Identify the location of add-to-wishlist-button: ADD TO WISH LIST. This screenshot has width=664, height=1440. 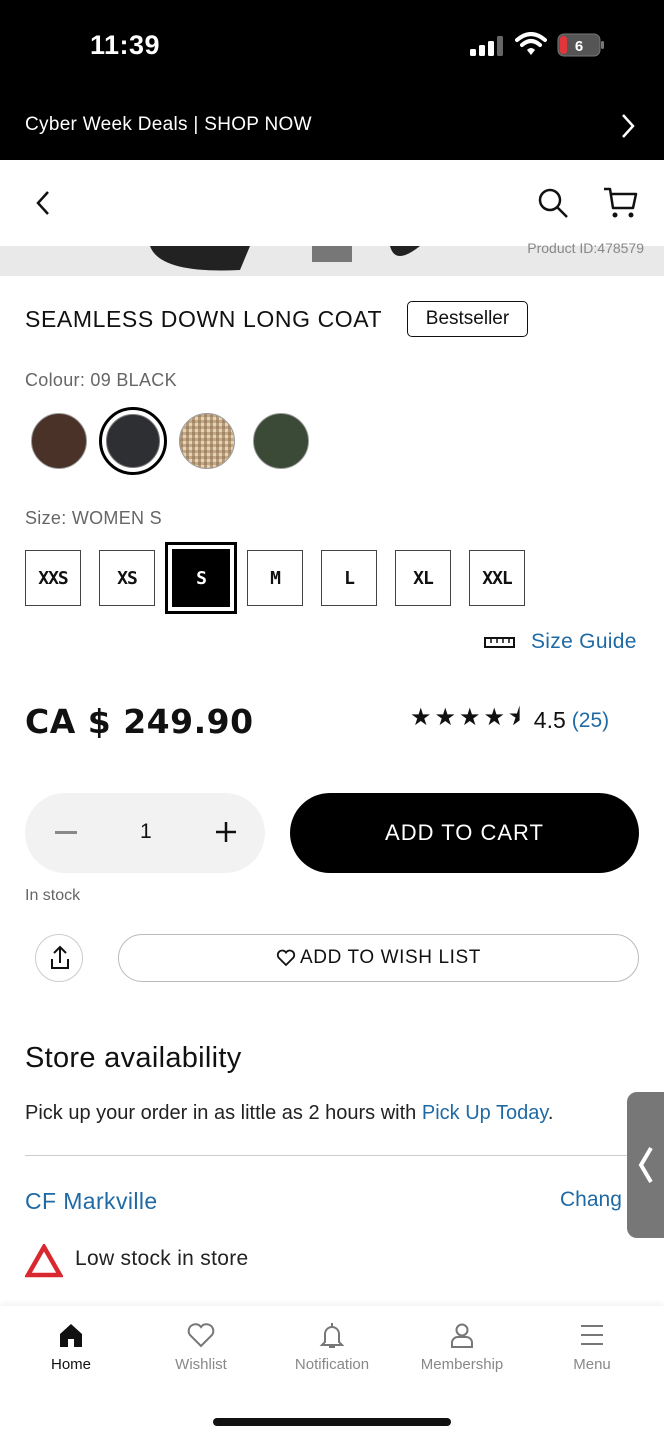
(378, 958).